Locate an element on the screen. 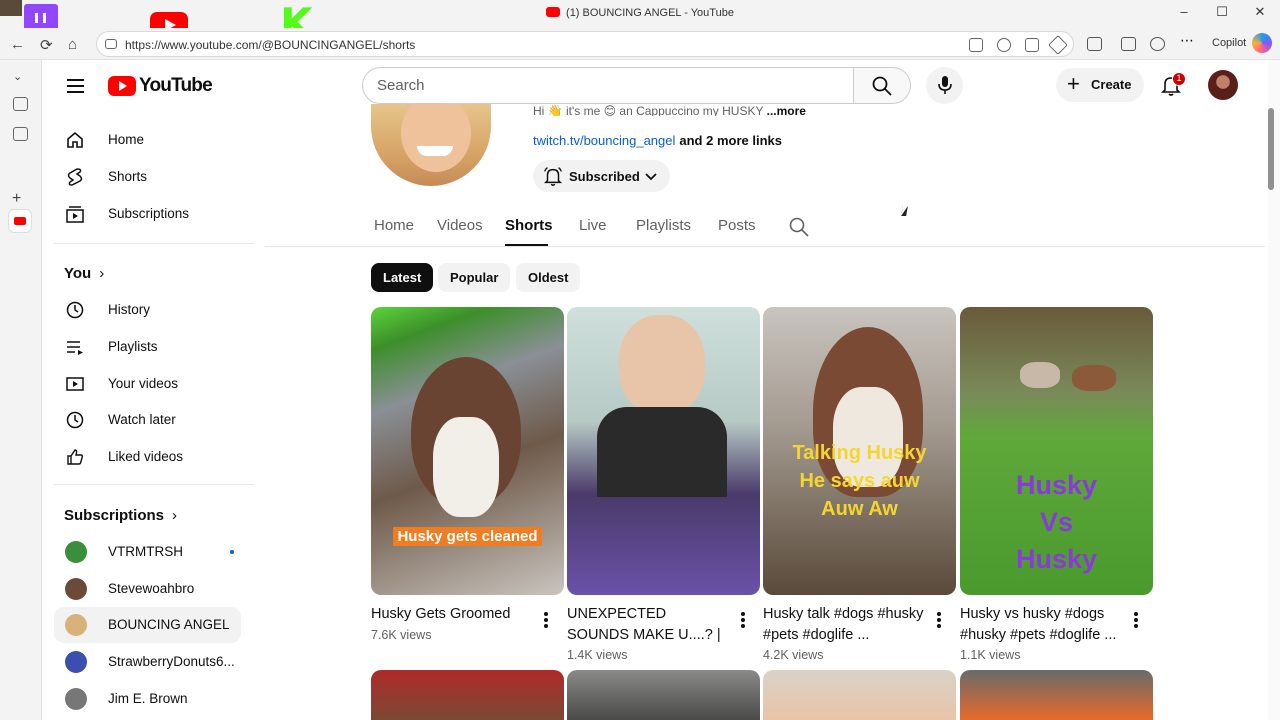 This screenshot has height=720, width=1280. mouse-cursor-icon is located at coordinates (904, 211).